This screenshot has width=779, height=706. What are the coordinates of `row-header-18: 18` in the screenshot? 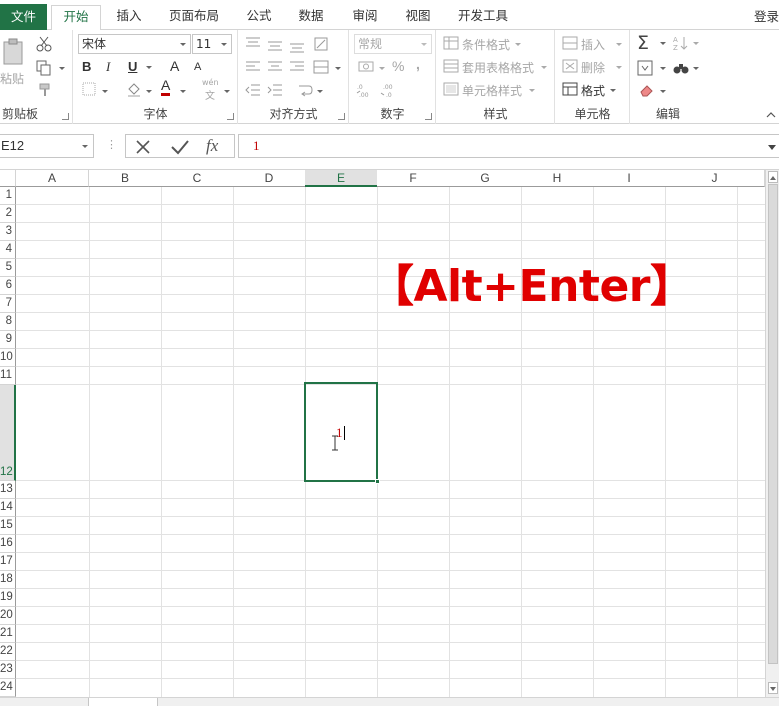 It's located at (8, 580).